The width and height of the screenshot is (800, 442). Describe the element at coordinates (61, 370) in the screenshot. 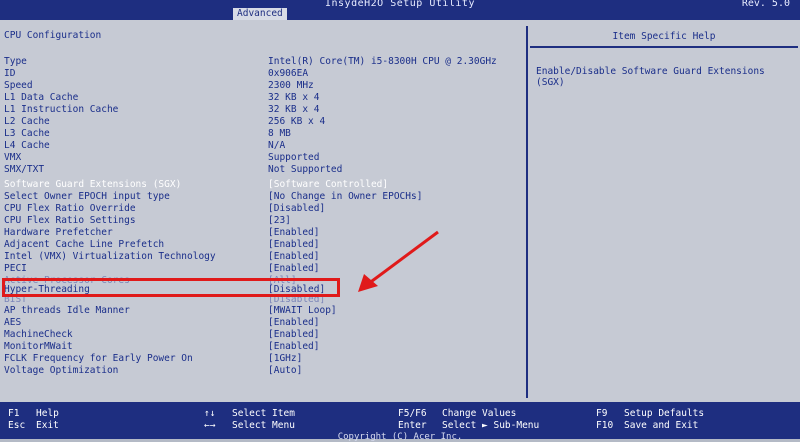

I see `setting-label: Voltage Optimization` at that location.